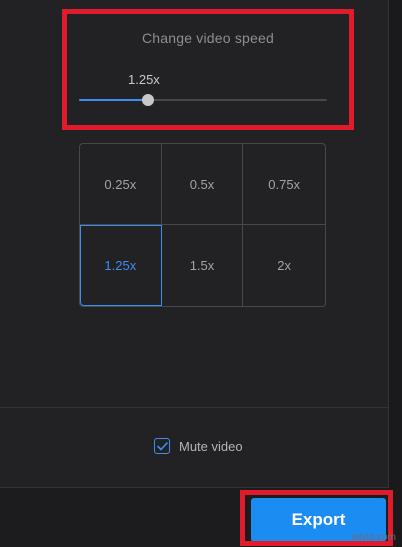 This screenshot has height=547, width=402. I want to click on section-divider, so click(194, 407).